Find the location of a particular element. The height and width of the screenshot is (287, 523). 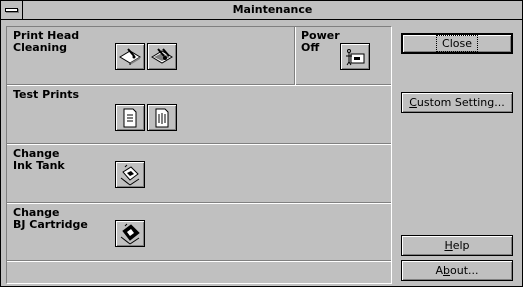

cleaning-button is located at coordinates (130, 56).